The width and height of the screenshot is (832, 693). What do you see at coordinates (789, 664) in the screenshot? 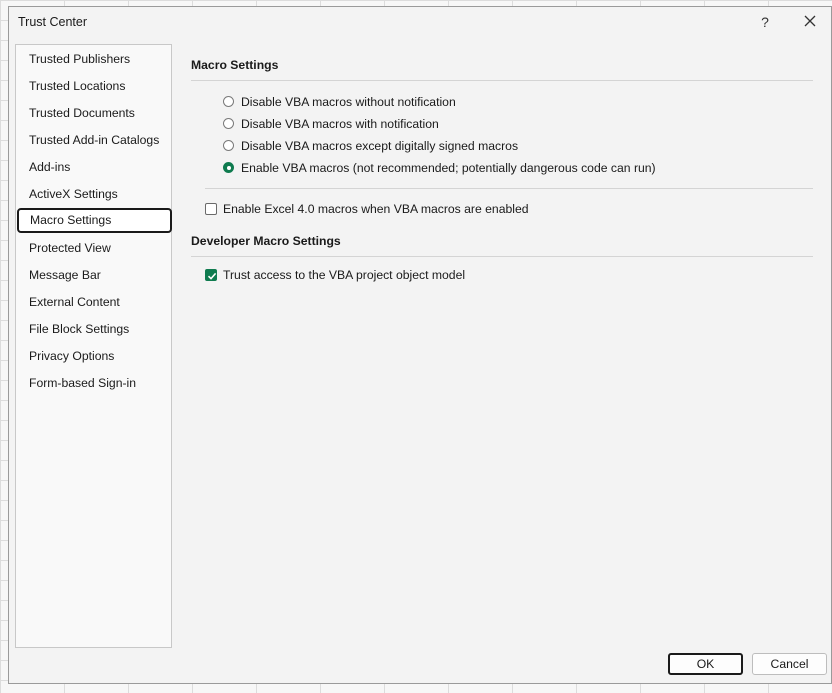
I see `cancel-button: Cancel` at bounding box center [789, 664].